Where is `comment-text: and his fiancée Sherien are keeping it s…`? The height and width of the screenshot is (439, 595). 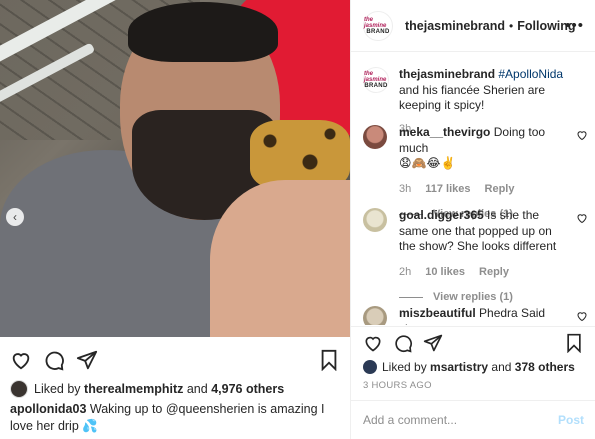
comment-text: and his fiancée Sherien are keeping it s… is located at coordinates (472, 97).